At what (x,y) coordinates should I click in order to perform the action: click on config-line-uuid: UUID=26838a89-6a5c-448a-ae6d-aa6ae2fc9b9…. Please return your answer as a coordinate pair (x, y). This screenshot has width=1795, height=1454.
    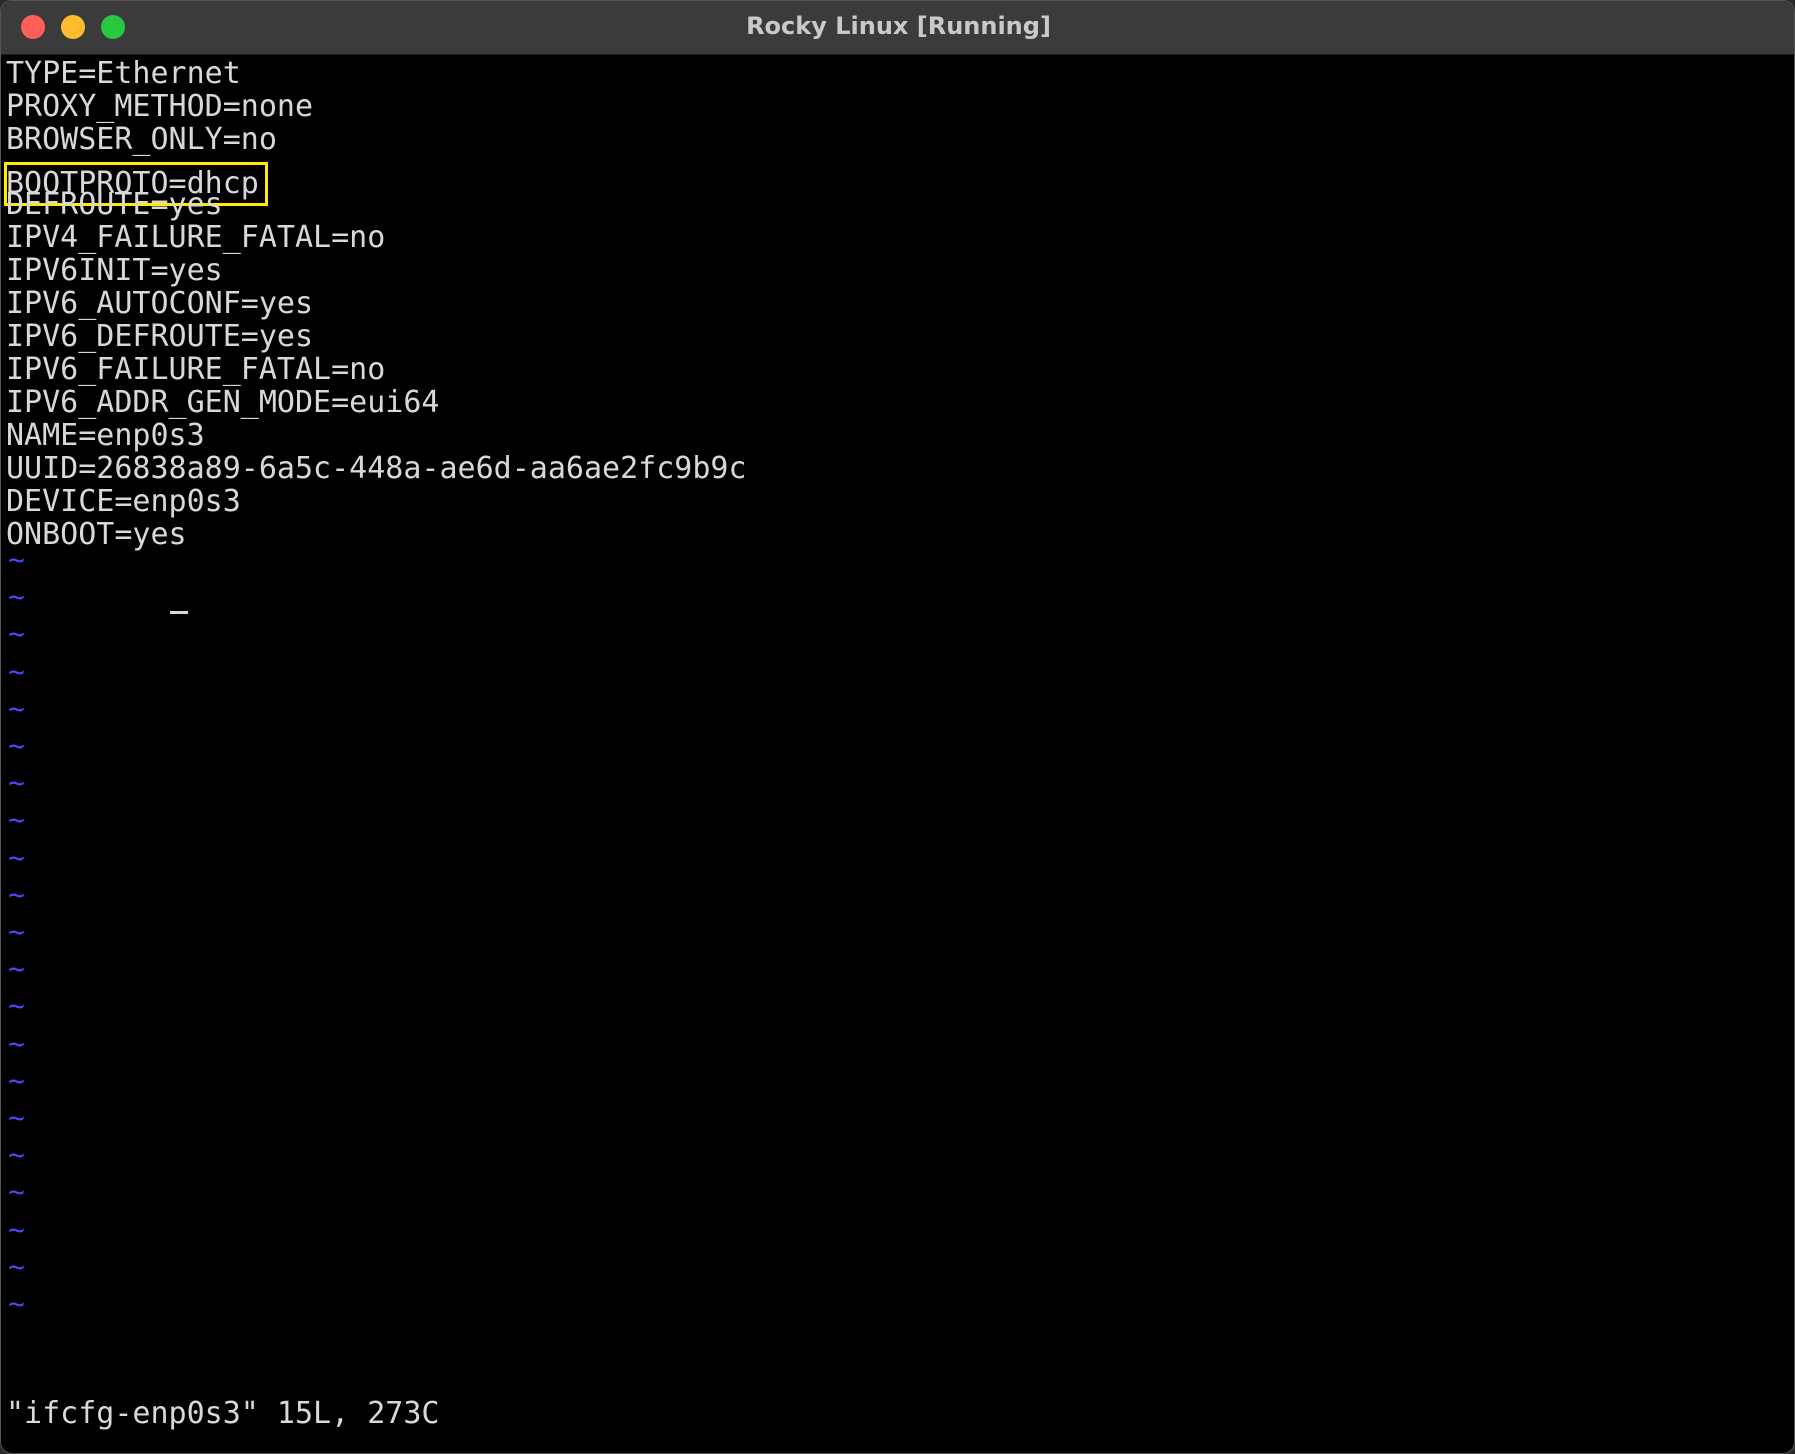
    Looking at the image, I should click on (376, 468).